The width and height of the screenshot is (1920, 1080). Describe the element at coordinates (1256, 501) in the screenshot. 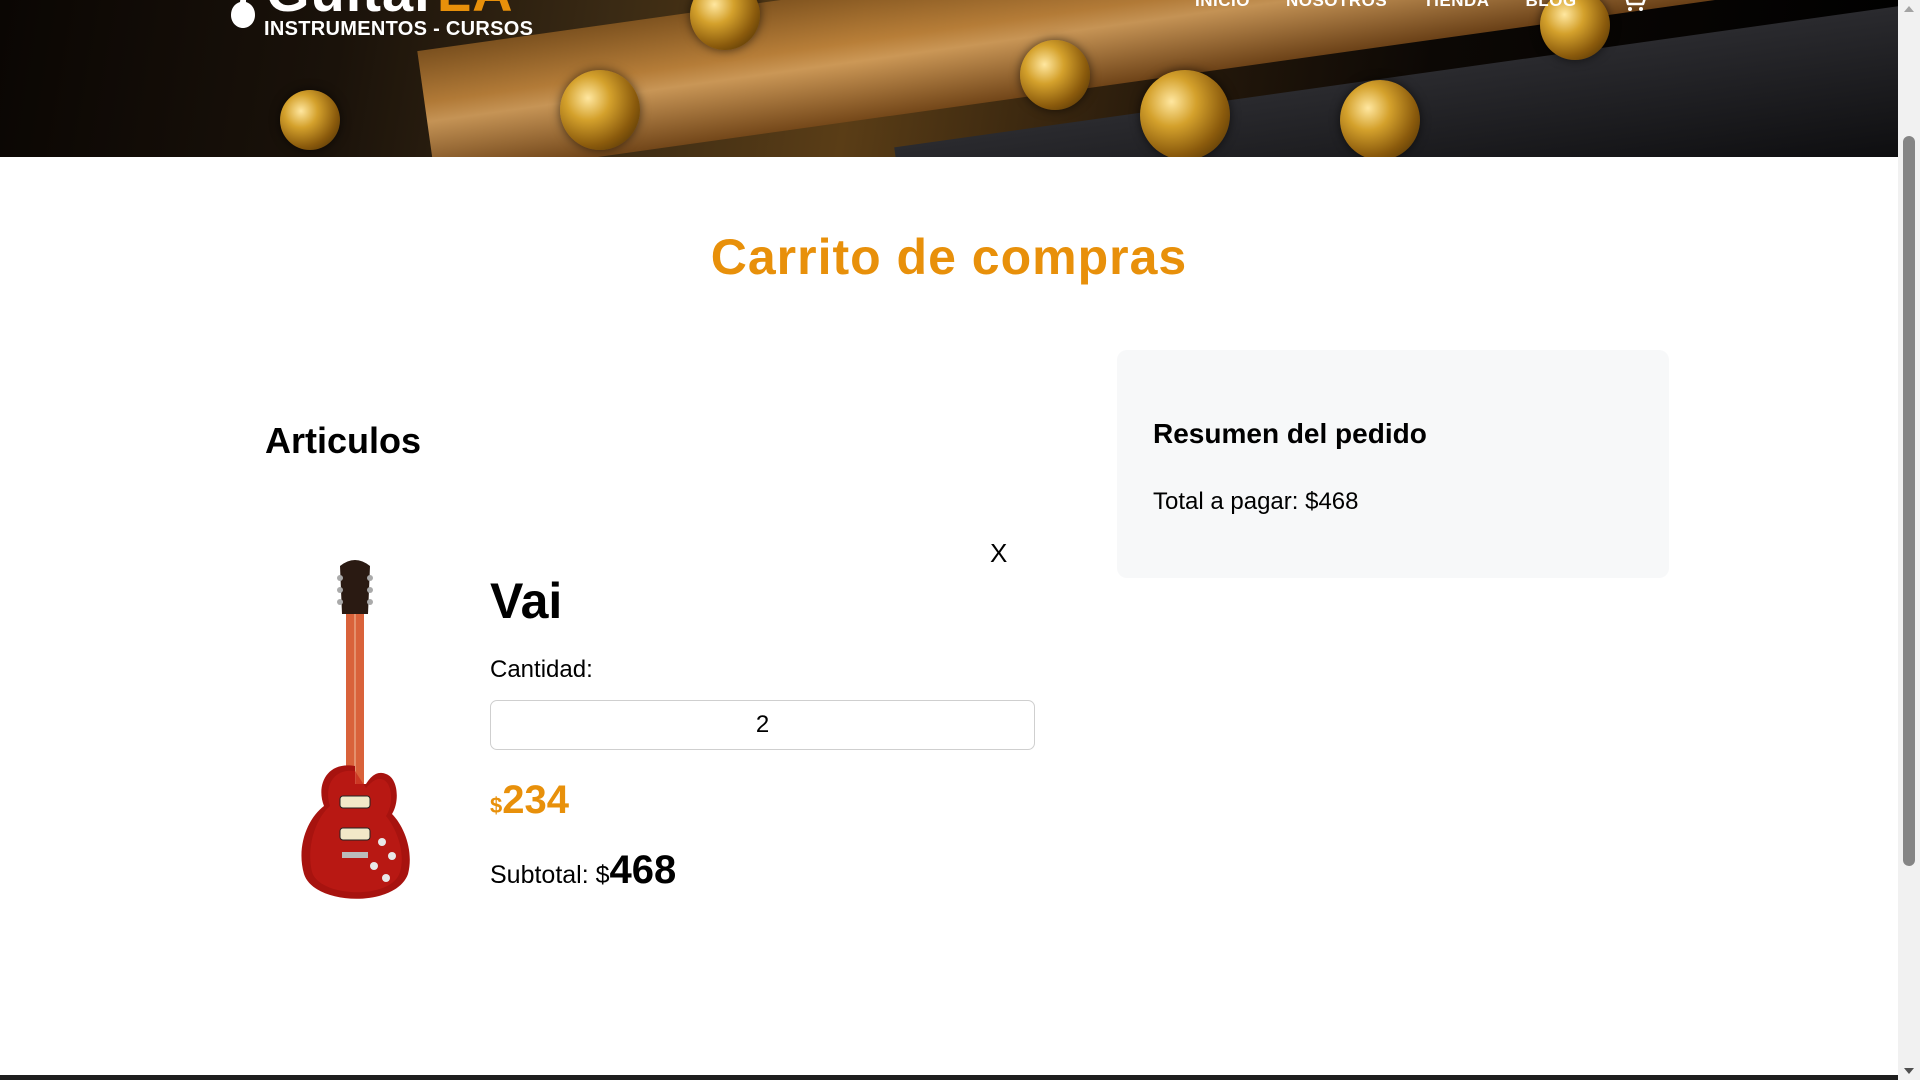

I see `summary-total: Total a pagar: $468` at that location.